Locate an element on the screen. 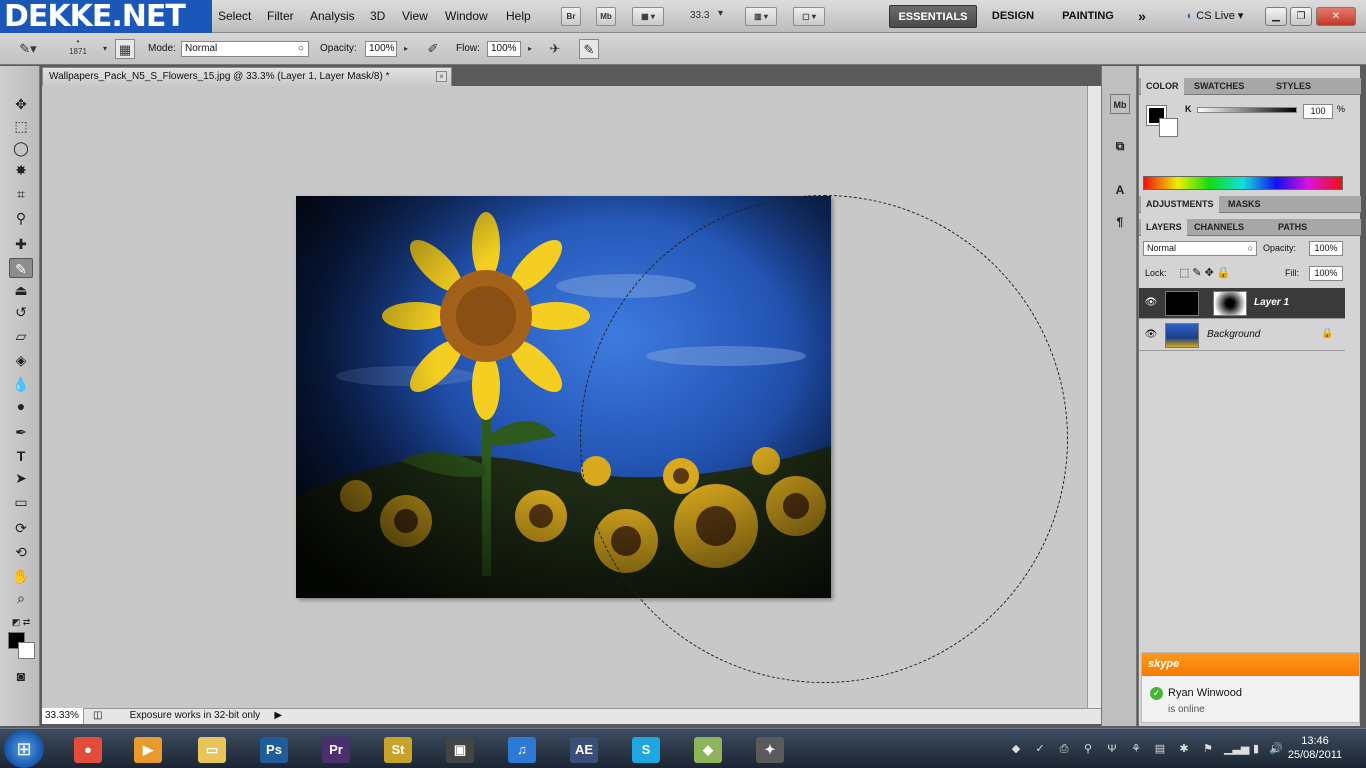 Image resolution: width=1366 pixels, height=768 pixels. layer-name: Background is located at coordinates (1233, 334).